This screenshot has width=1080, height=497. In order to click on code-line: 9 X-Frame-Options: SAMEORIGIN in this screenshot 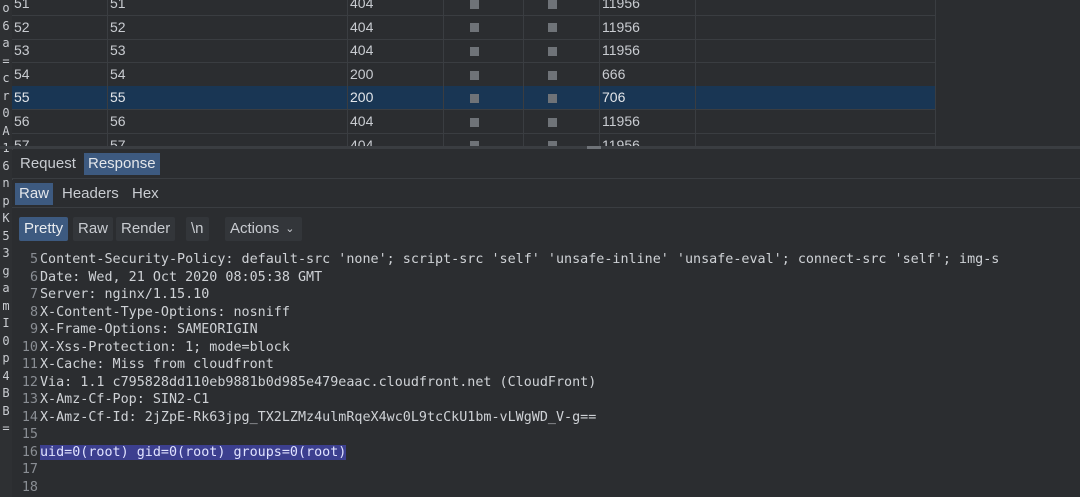, I will do `click(135, 330)`.